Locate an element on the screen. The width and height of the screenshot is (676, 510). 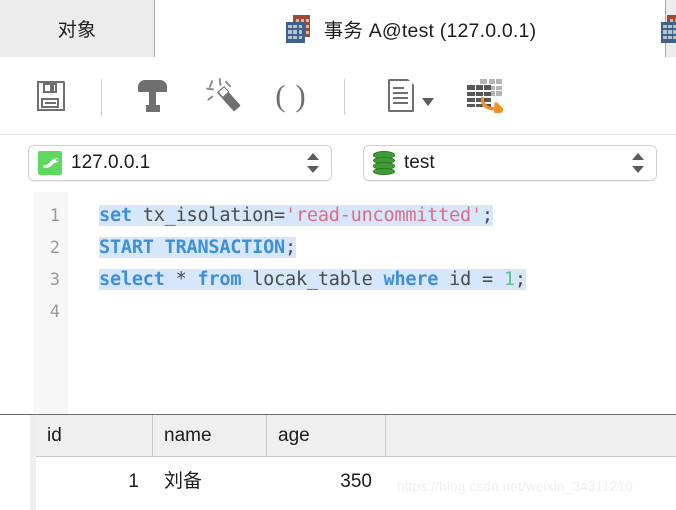
tab-transaction-a: 事务 A@test (127.0.0.1) is located at coordinates (410, 28).